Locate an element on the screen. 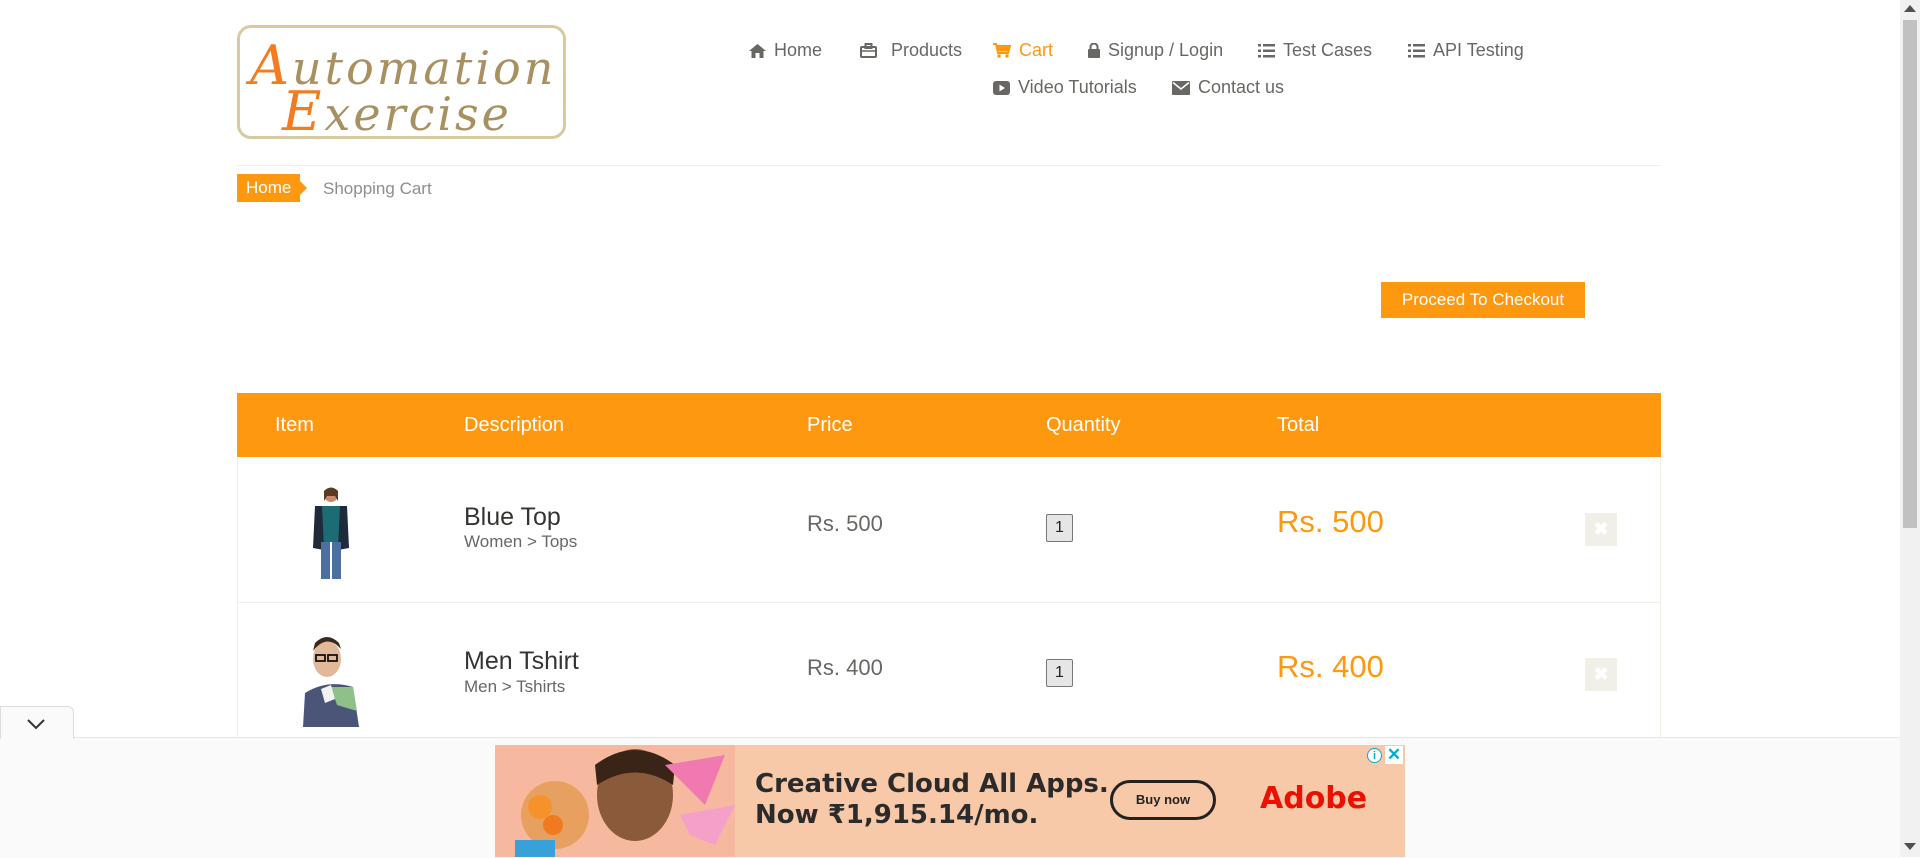 Image resolution: width=1920 pixels, height=858 pixels. breadcrumb-home: Home is located at coordinates (272, 188).